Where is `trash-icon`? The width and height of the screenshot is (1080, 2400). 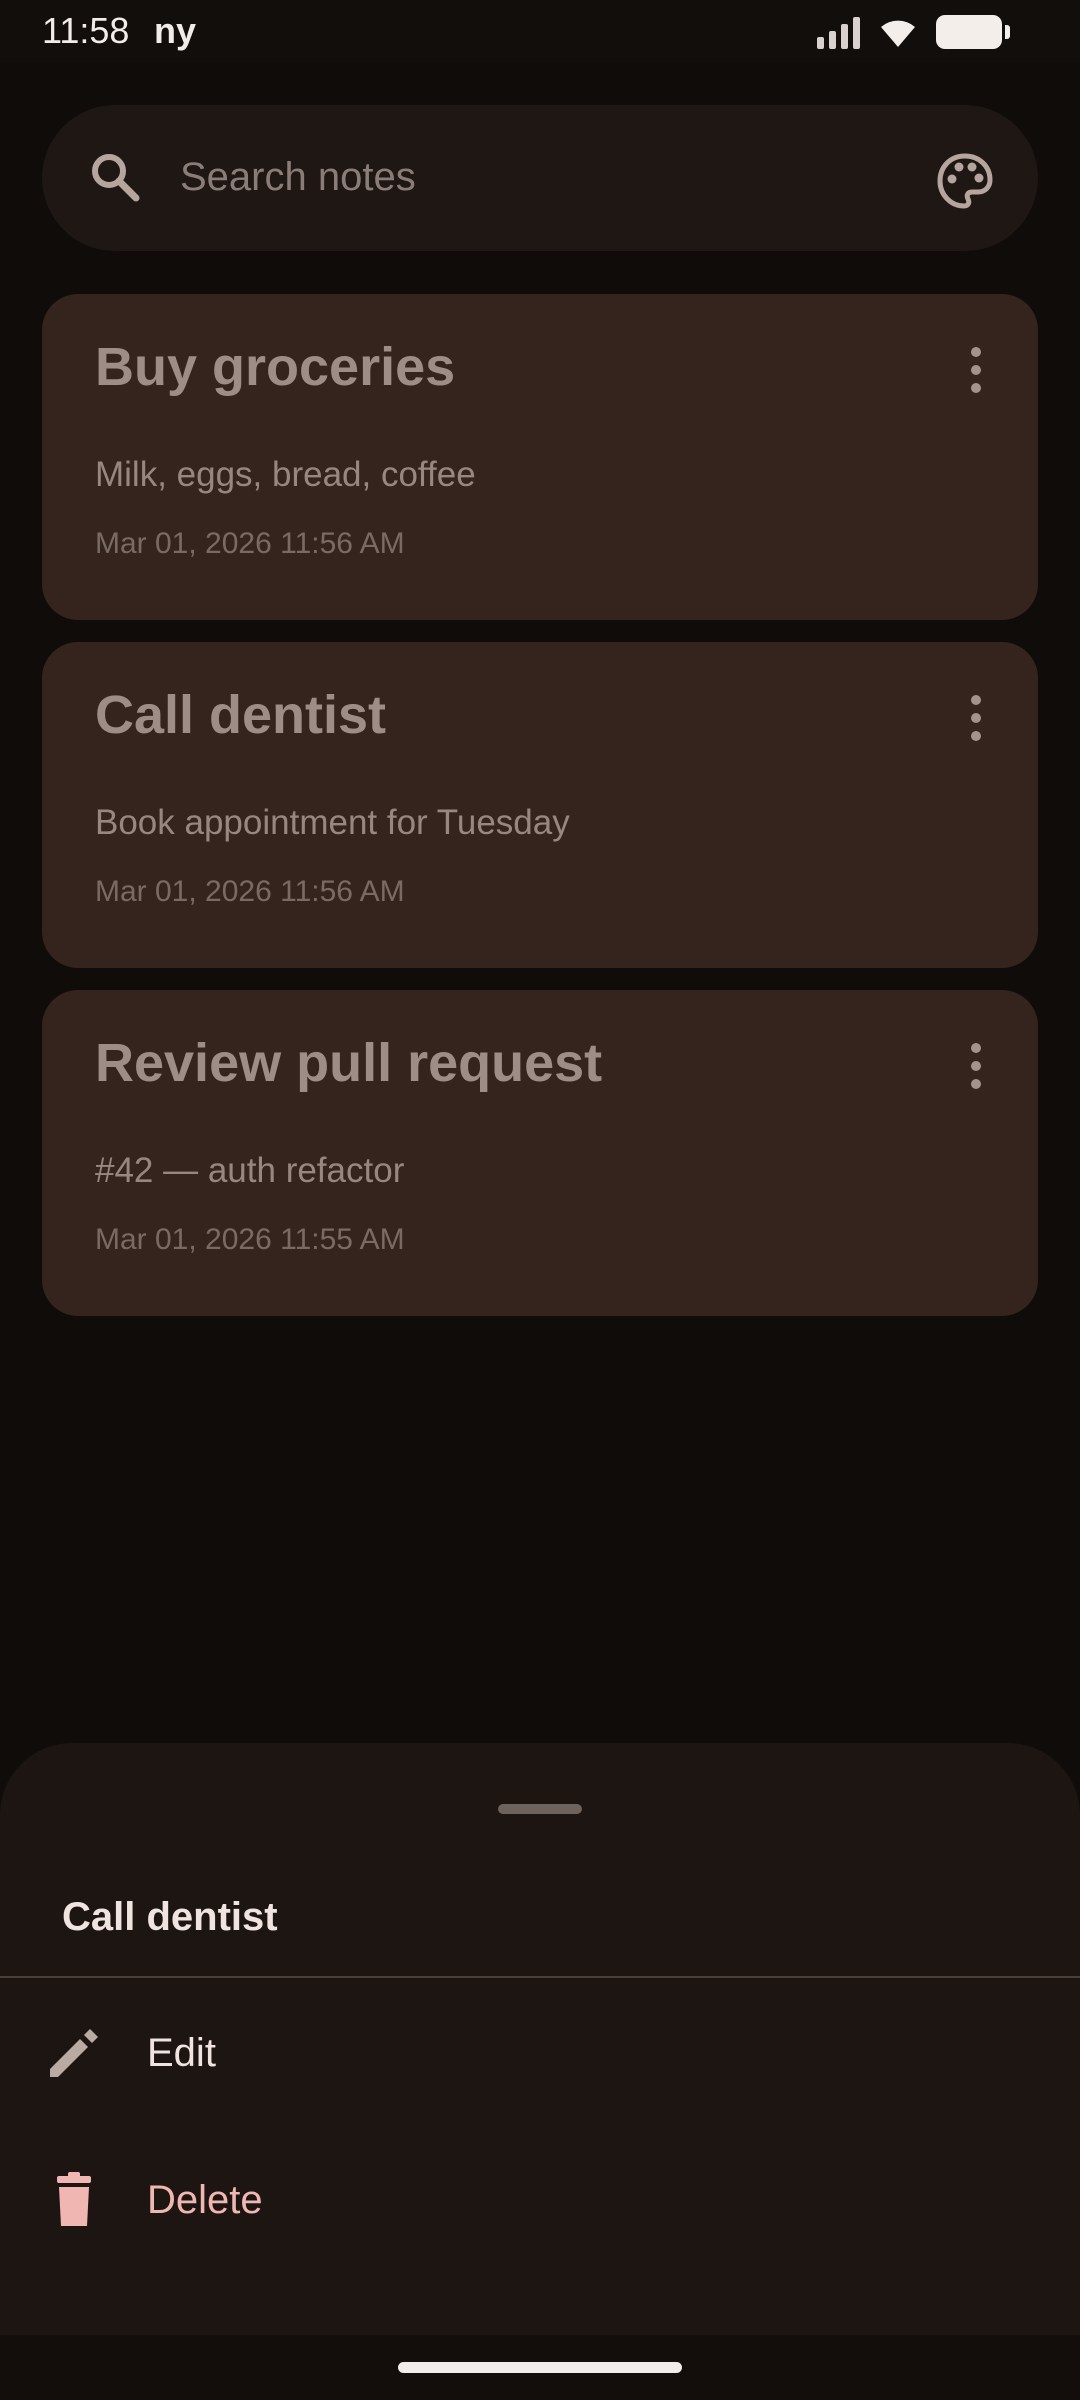 trash-icon is located at coordinates (74, 2199).